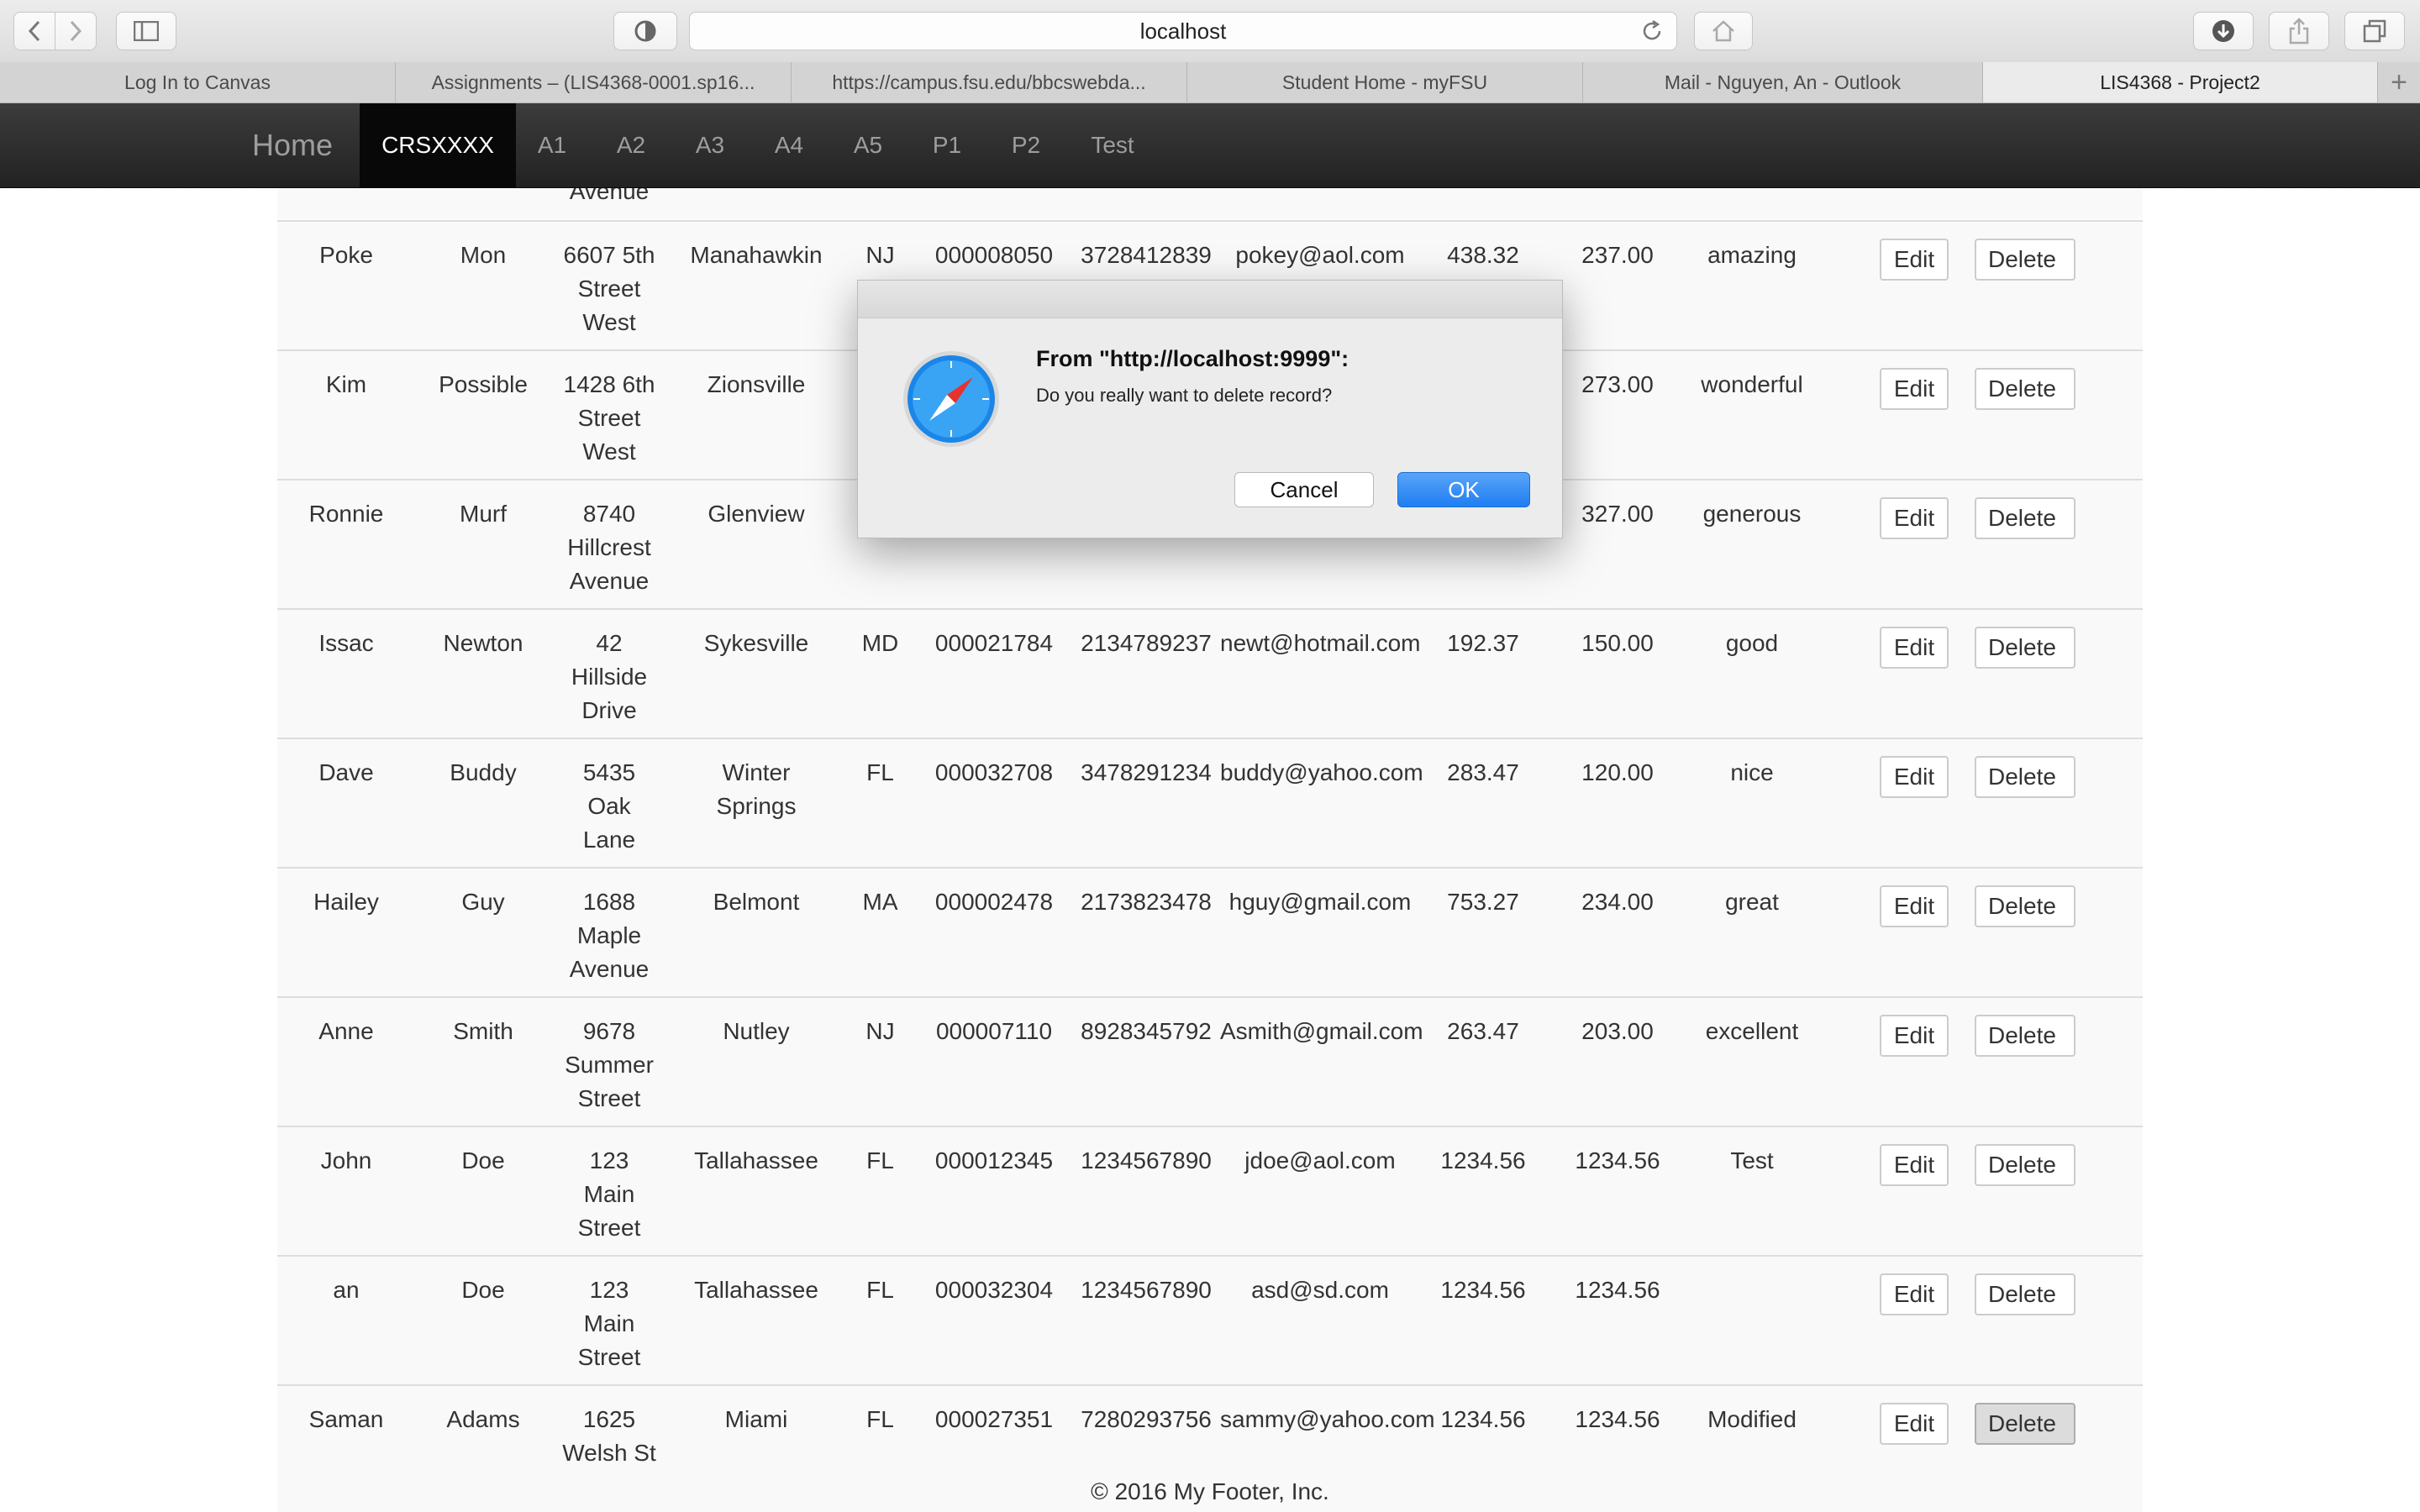 The width and height of the screenshot is (2420, 1512). I want to click on cell-street: 1428 6th Street West, so click(609, 418).